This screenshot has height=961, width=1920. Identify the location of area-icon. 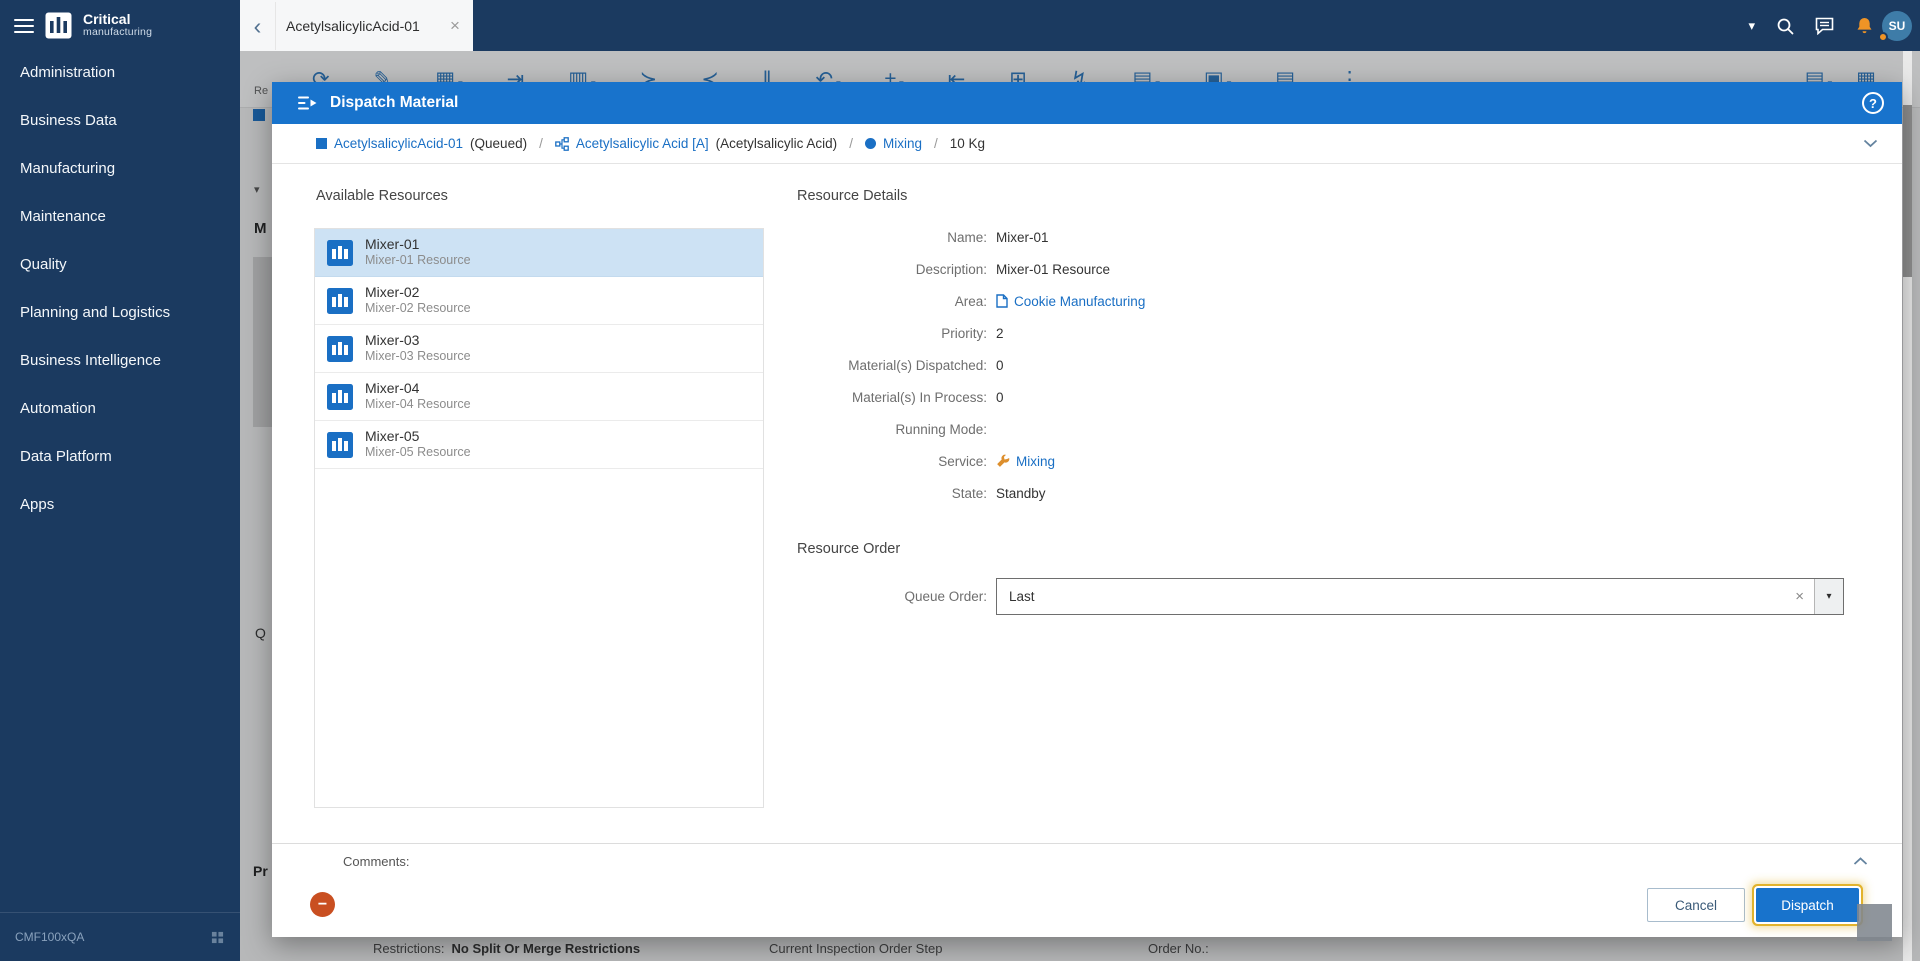
(1002, 301).